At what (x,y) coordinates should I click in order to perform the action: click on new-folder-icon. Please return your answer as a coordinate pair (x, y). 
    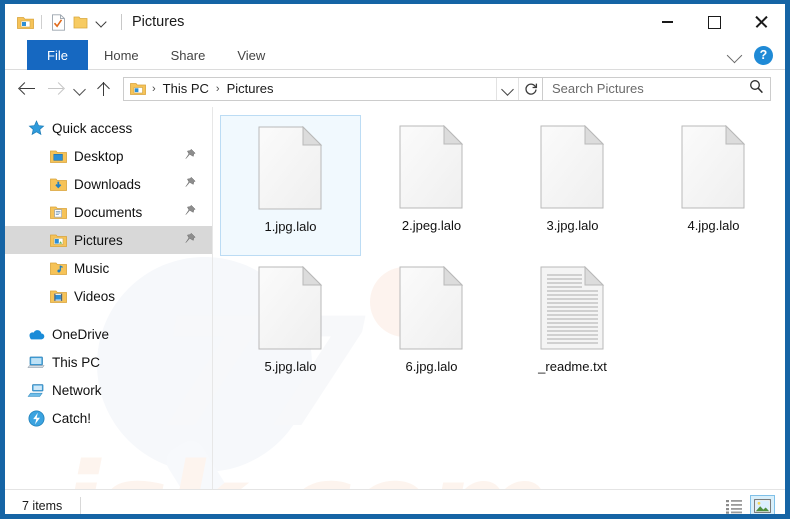
    Looking at the image, I should click on (80, 22).